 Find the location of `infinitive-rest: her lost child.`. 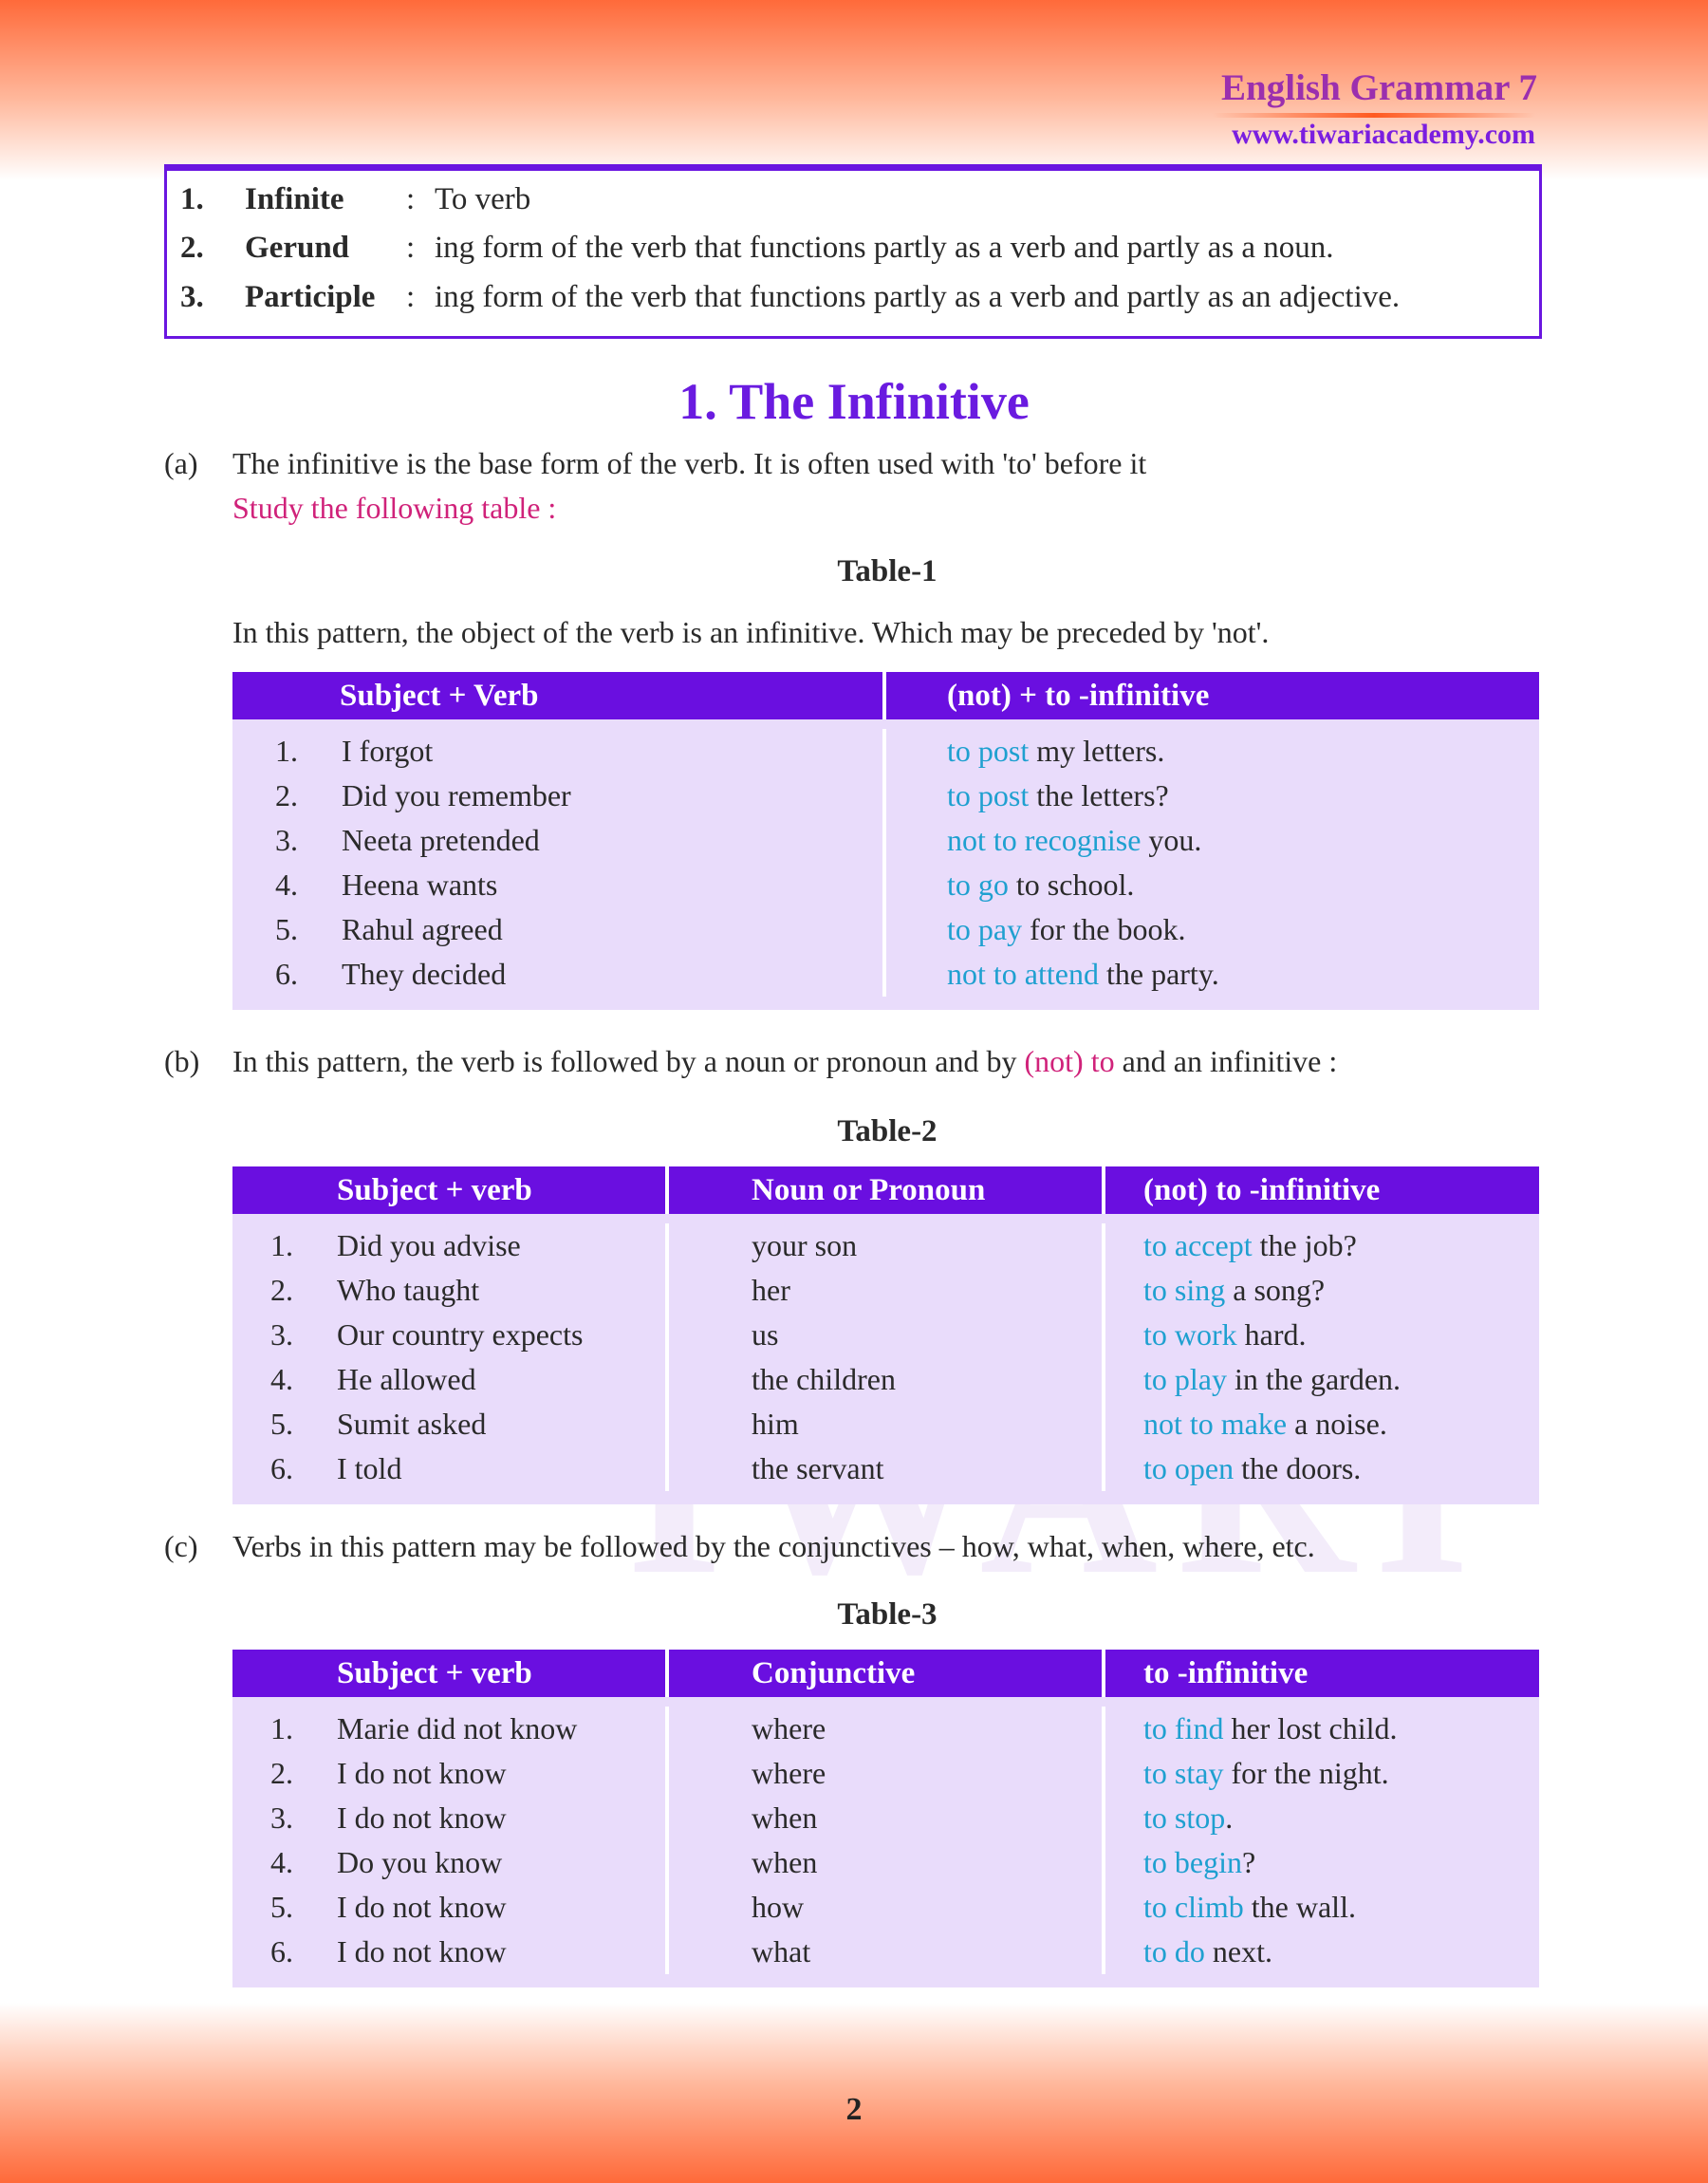

infinitive-rest: her lost child. is located at coordinates (1310, 1728).